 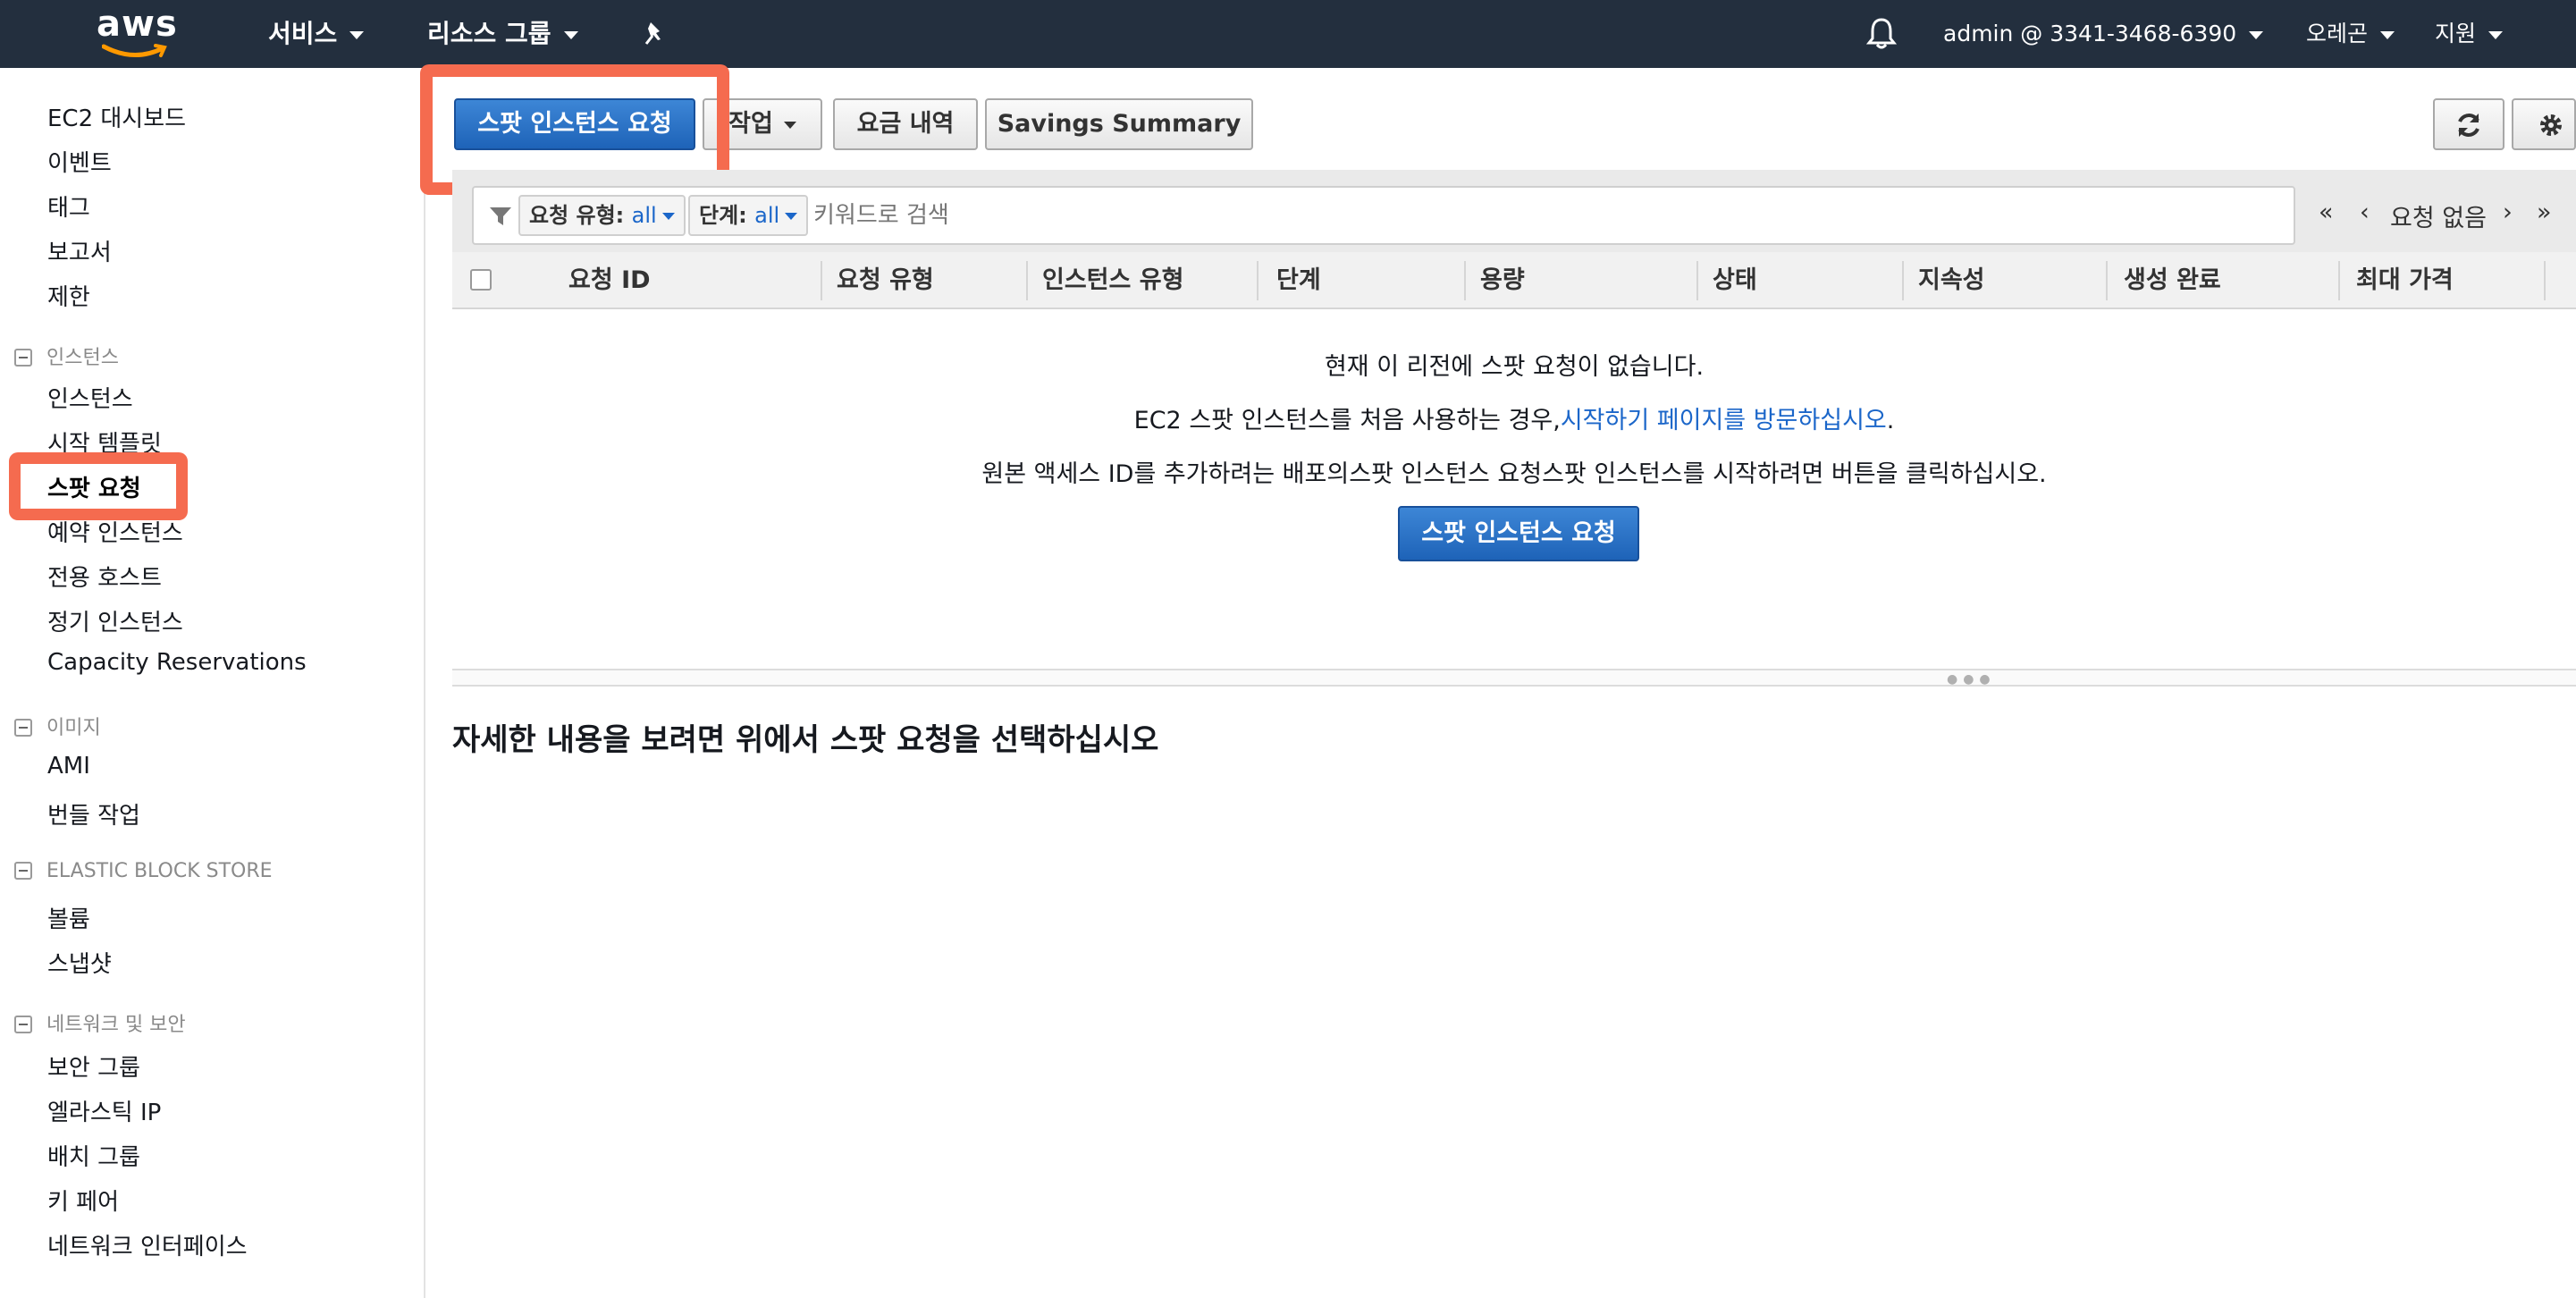 What do you see at coordinates (1724, 420) in the screenshot?
I see `getting-started-link: 시작하기 페이지를 방문하십시오` at bounding box center [1724, 420].